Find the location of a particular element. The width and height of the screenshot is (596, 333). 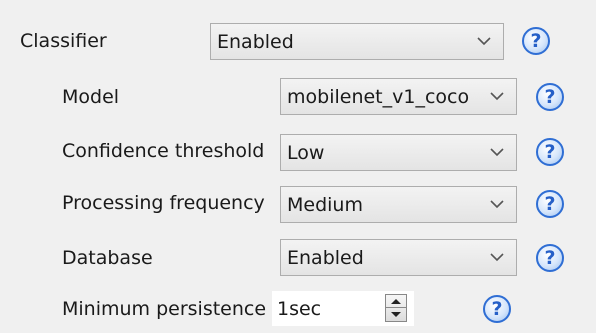

classifier-select-value: Enabled is located at coordinates (255, 42).